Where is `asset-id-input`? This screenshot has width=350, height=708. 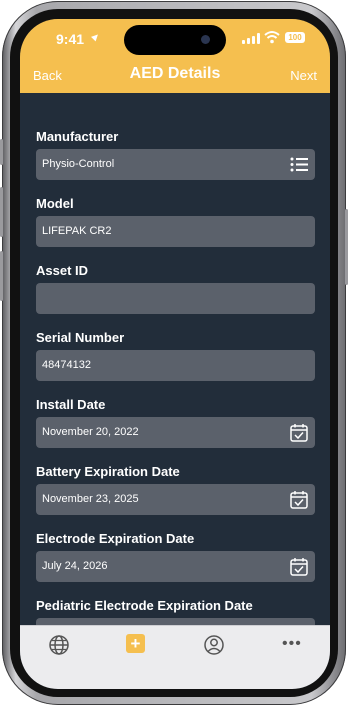
asset-id-input is located at coordinates (175, 298).